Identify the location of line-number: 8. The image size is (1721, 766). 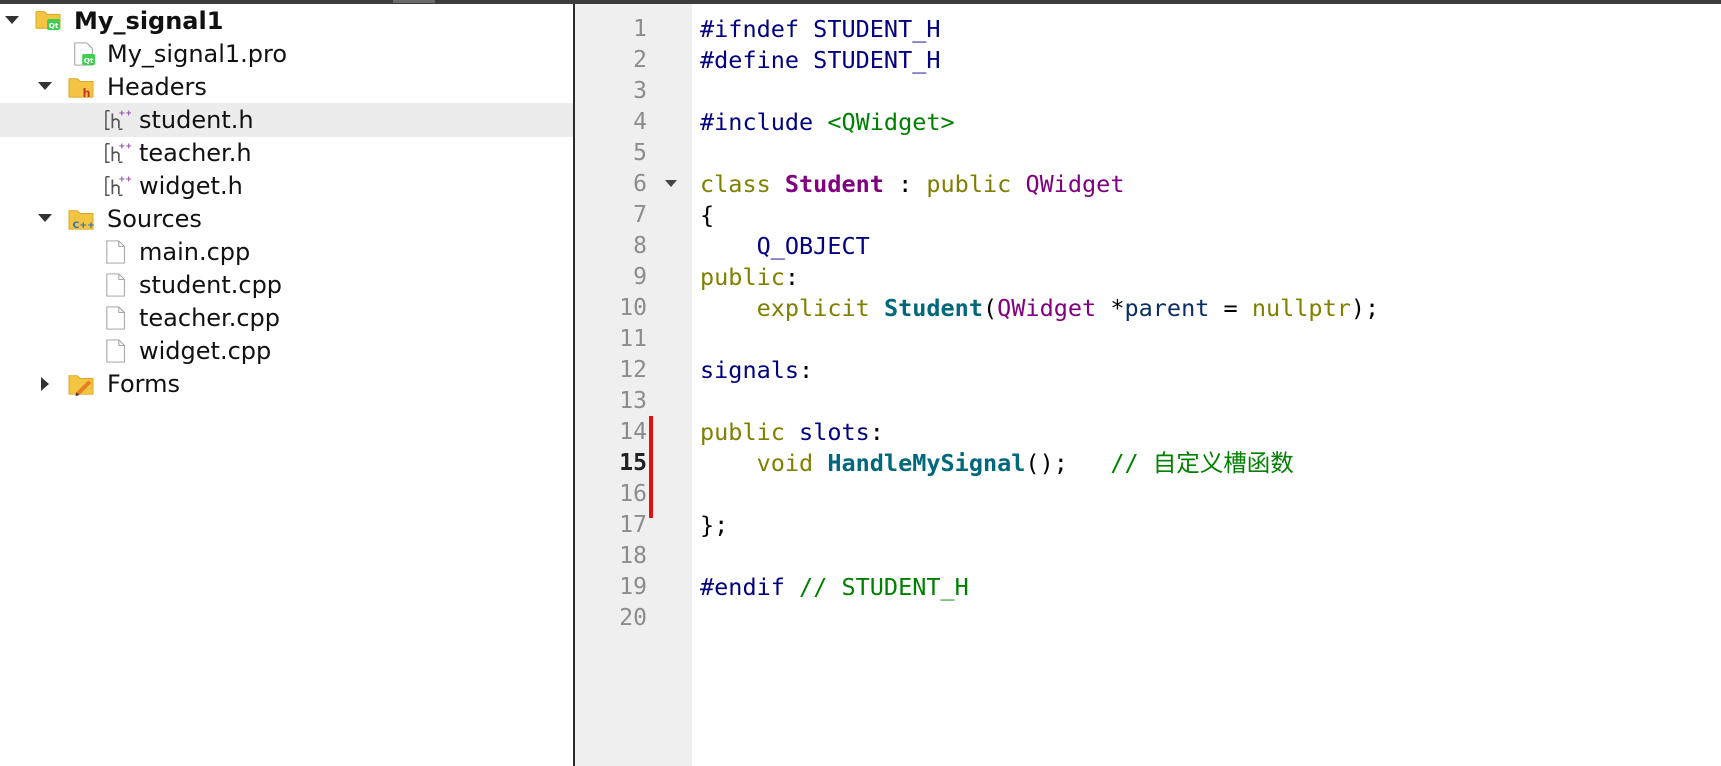
(640, 246).